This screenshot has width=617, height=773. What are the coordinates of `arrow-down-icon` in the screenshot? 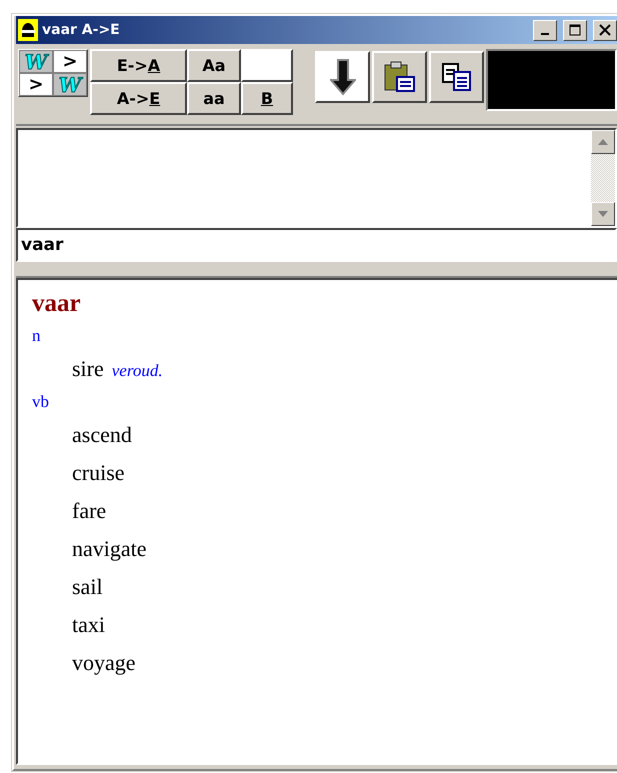 It's located at (343, 77).